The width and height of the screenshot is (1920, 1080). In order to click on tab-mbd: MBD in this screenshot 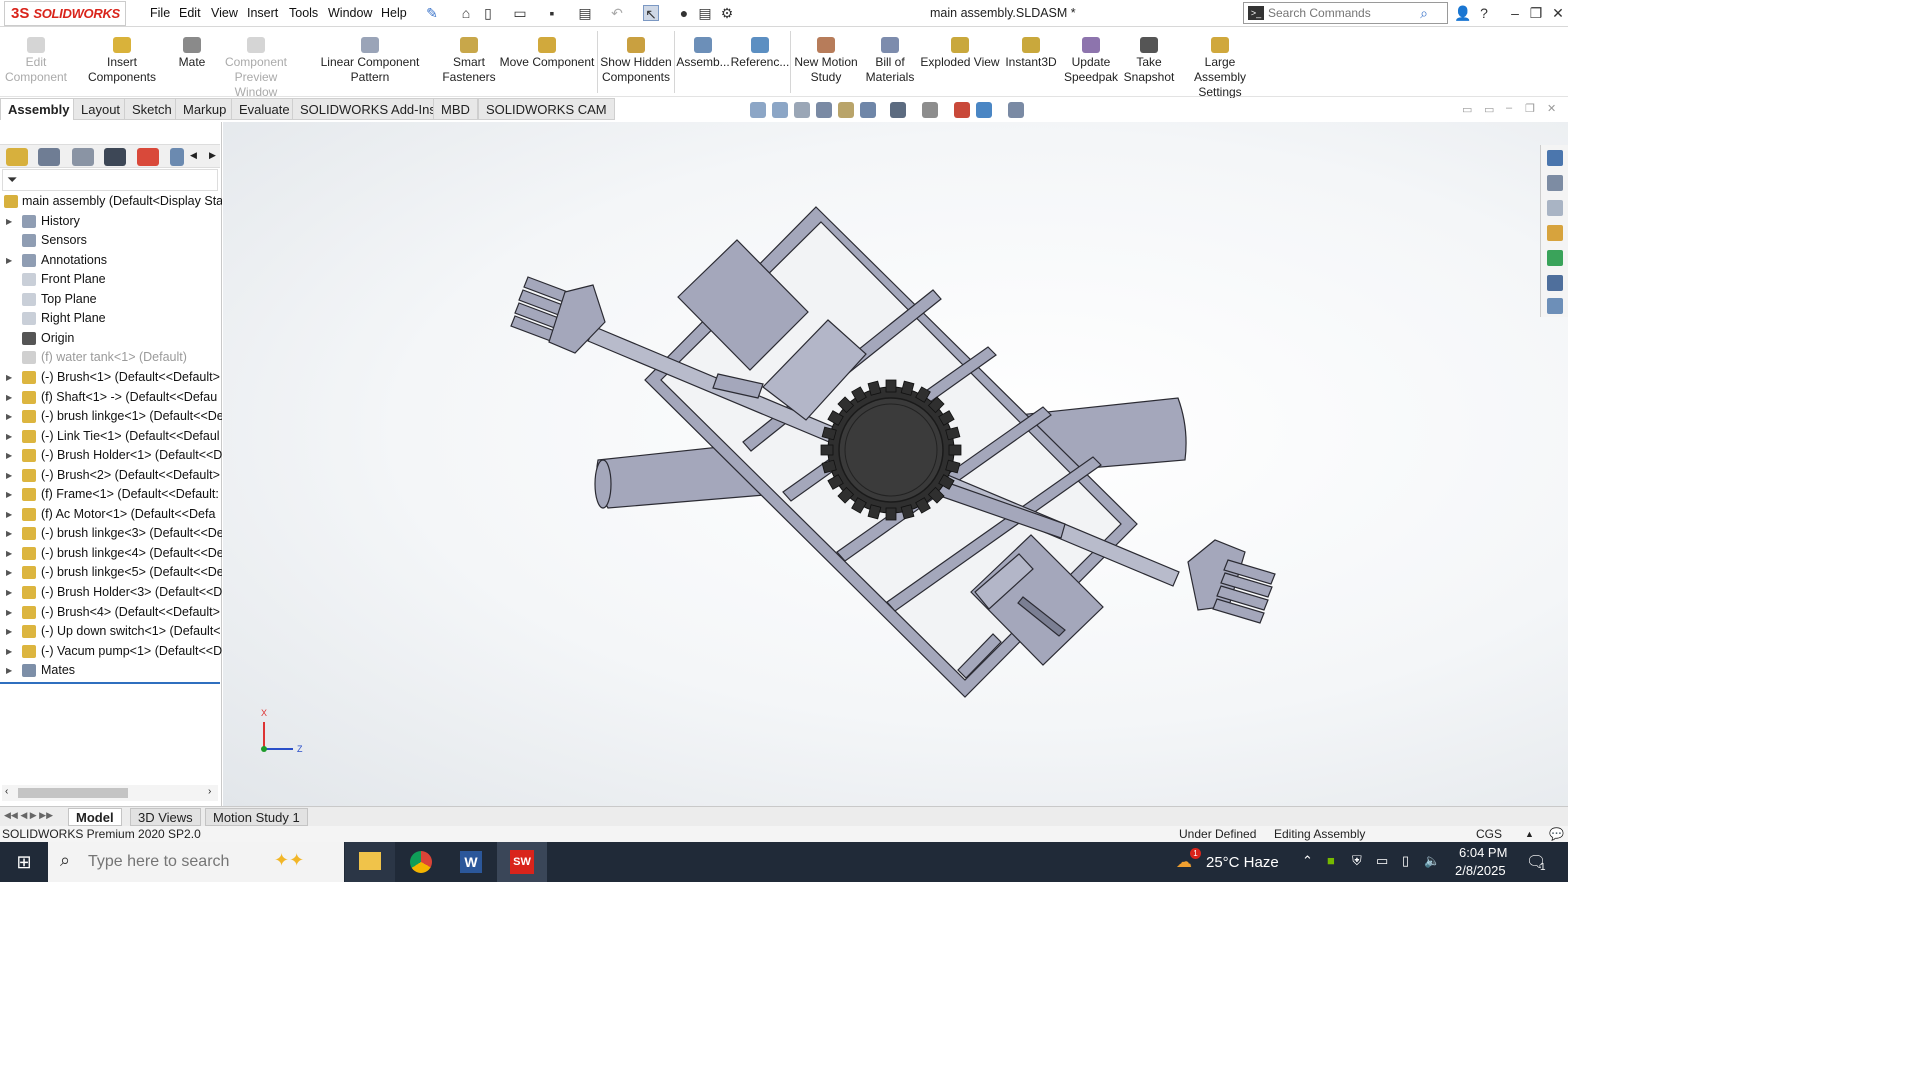, I will do `click(455, 109)`.